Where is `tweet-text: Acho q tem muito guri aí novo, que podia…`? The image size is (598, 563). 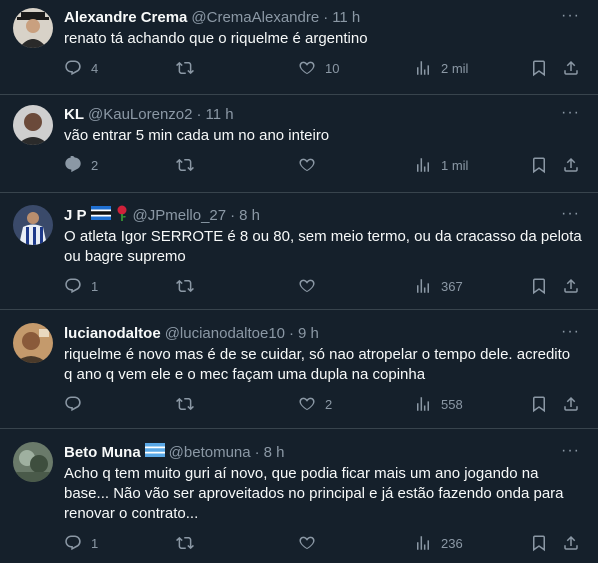 tweet-text: Acho q tem muito guri aí novo, que podia… is located at coordinates (314, 493).